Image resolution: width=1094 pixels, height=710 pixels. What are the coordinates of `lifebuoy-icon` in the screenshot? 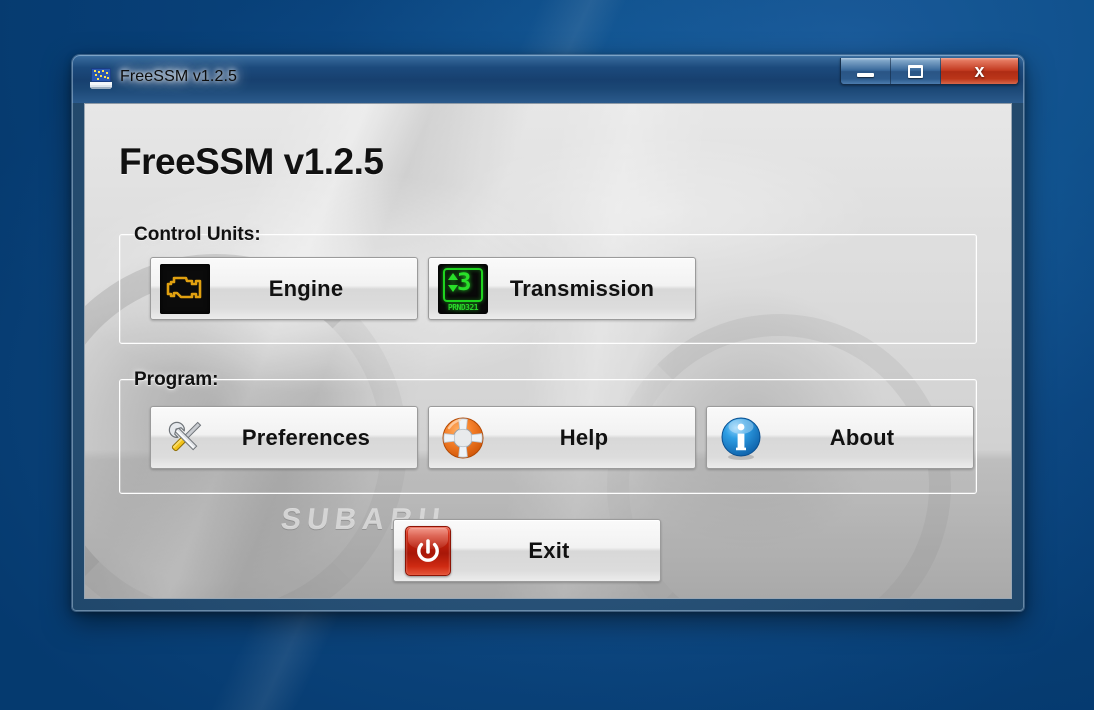 It's located at (463, 438).